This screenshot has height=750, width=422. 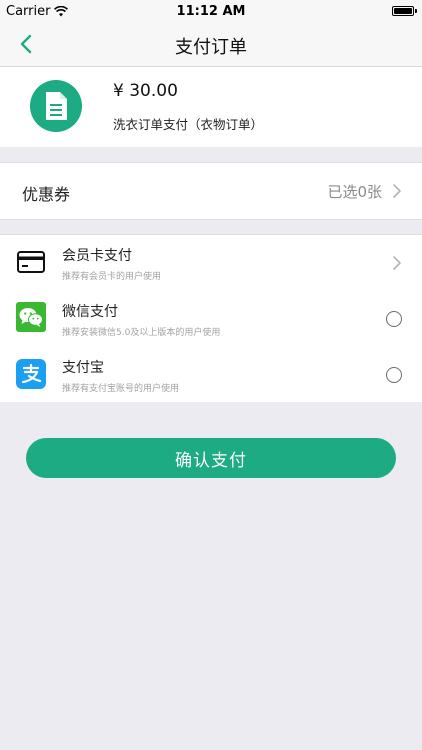 What do you see at coordinates (141, 333) in the screenshot?
I see `payment-option-hint: 推荐安装微信5.0及以上版本的用户使用` at bounding box center [141, 333].